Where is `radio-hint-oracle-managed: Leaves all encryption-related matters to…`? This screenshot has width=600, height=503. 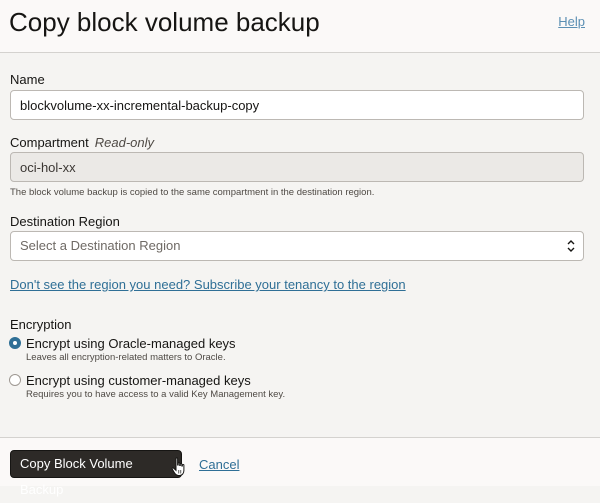 radio-hint-oracle-managed: Leaves all encryption-related matters to… is located at coordinates (126, 357).